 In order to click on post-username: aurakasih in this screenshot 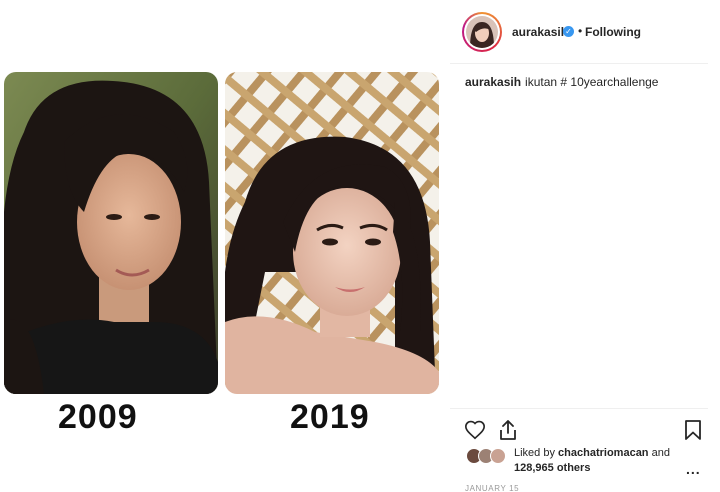, I will do `click(540, 32)`.